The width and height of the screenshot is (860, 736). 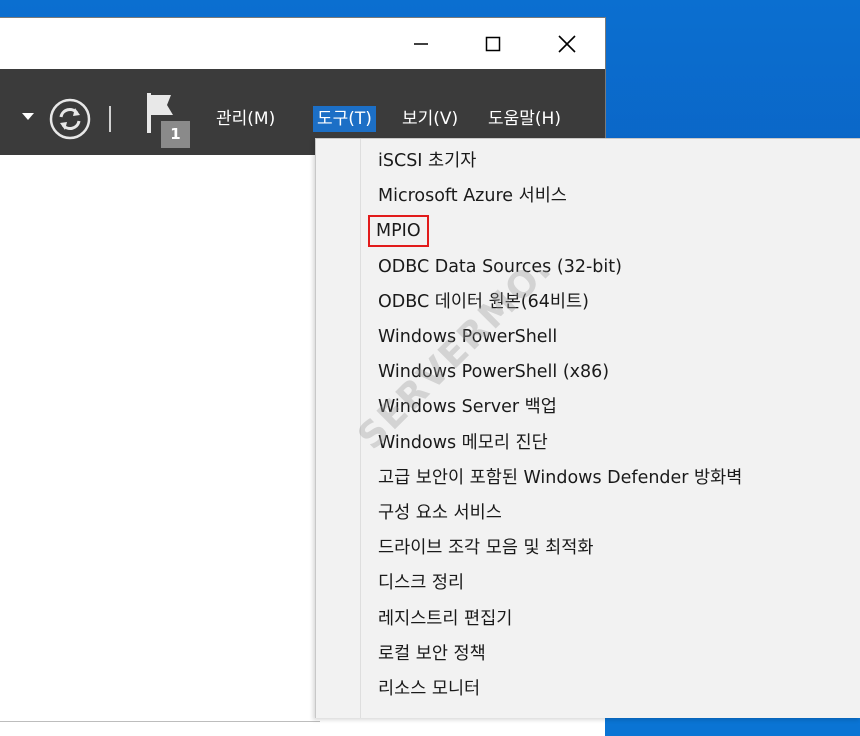 What do you see at coordinates (500, 267) in the screenshot?
I see `tools-menu-item: ODBC Data Sources (32-bit)` at bounding box center [500, 267].